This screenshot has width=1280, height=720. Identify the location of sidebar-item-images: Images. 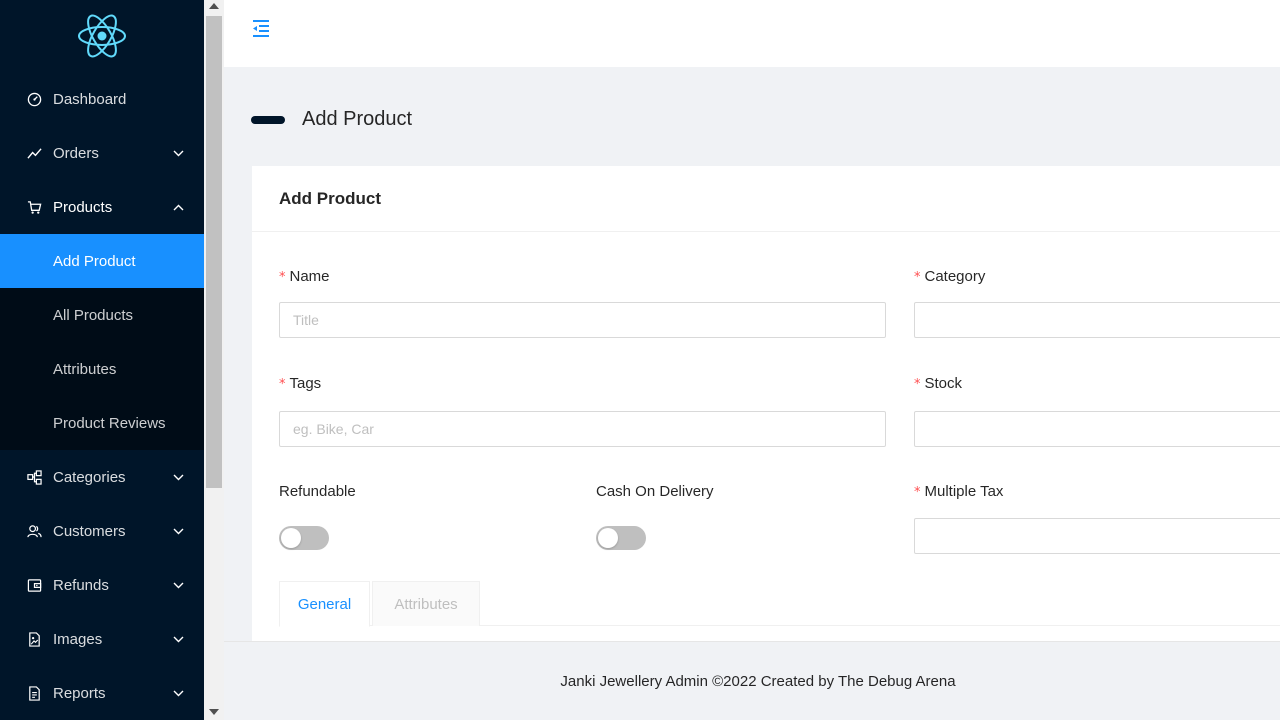
(102, 639).